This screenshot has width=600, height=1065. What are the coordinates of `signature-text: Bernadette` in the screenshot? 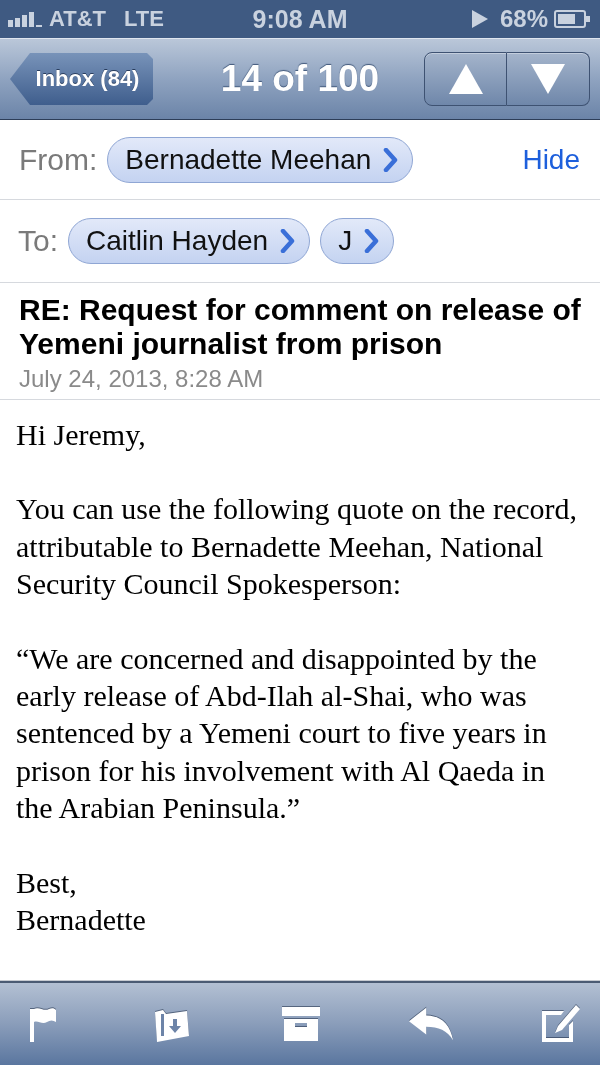 It's located at (81, 920).